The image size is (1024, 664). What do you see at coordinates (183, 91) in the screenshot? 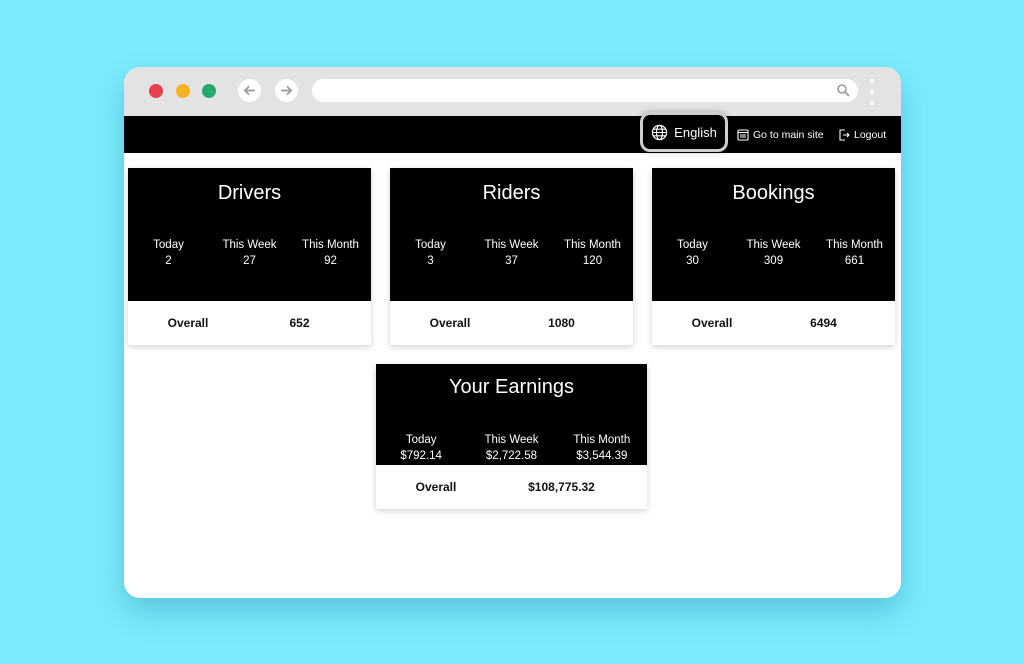
I see `minimize-window-button` at bounding box center [183, 91].